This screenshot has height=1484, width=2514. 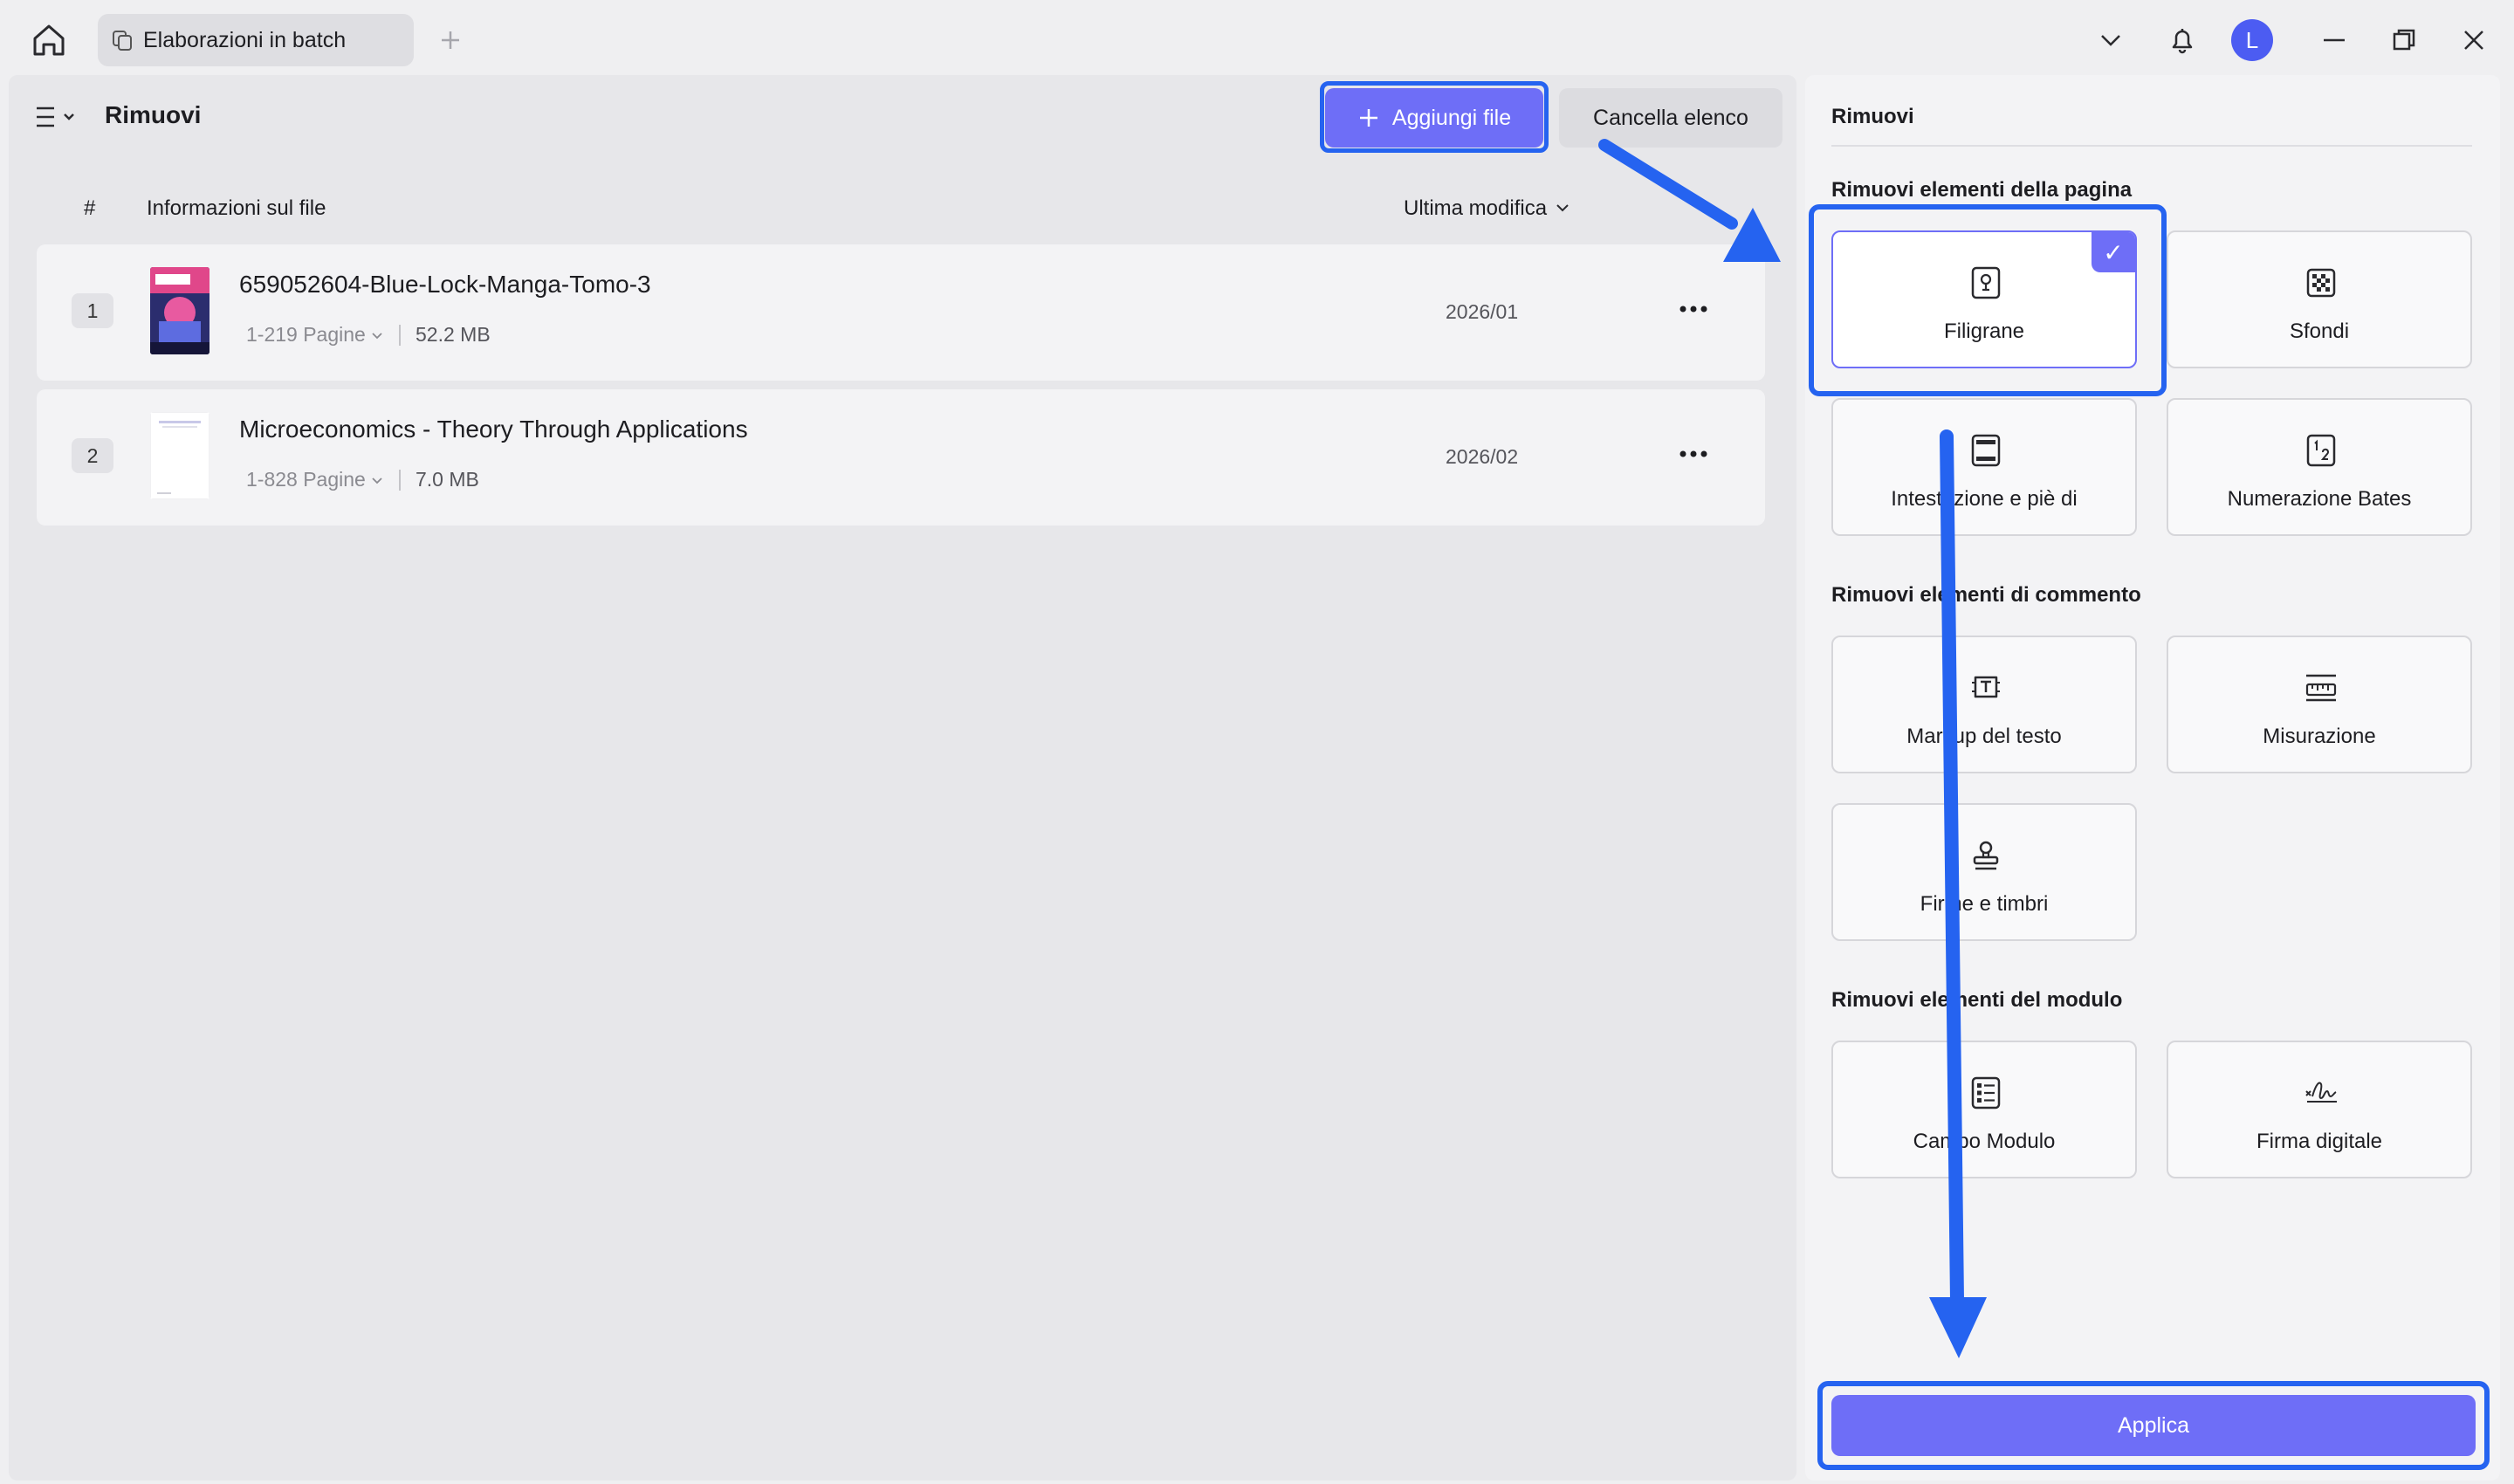 What do you see at coordinates (306, 480) in the screenshot?
I see `page-range-label: 1-828 Pagine` at bounding box center [306, 480].